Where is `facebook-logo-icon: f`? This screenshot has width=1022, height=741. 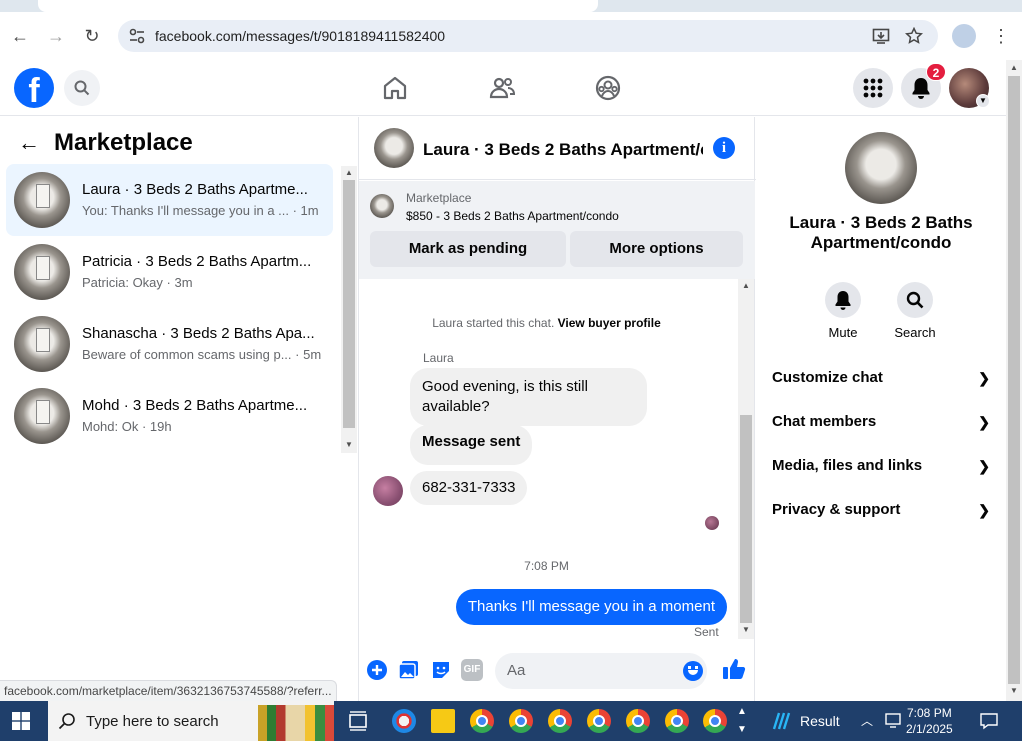 facebook-logo-icon: f is located at coordinates (34, 88).